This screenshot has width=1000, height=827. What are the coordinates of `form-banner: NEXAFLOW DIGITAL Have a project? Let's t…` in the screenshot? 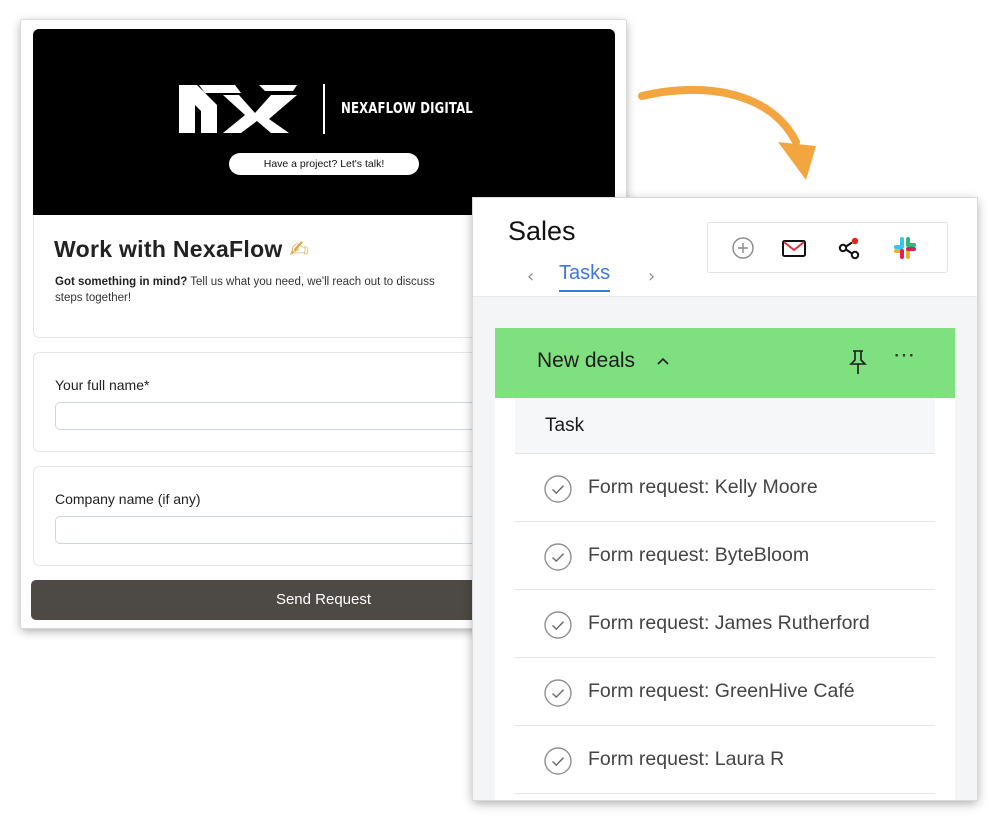 It's located at (324, 122).